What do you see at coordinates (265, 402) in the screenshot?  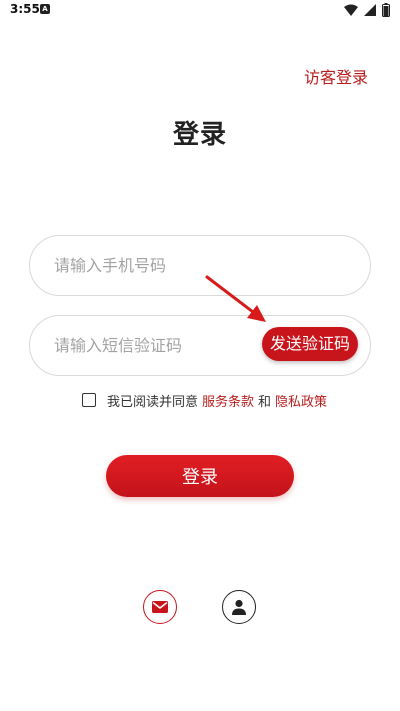 I see `agreement-and: 和` at bounding box center [265, 402].